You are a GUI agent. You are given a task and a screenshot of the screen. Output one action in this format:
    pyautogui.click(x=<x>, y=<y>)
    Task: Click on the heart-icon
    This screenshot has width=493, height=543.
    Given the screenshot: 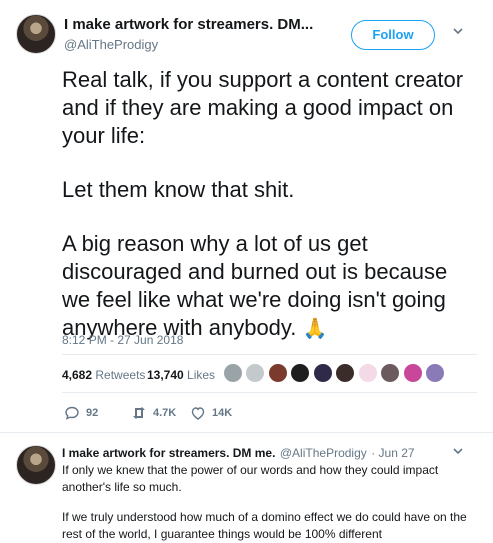 What is the action you would take?
    pyautogui.click(x=198, y=413)
    